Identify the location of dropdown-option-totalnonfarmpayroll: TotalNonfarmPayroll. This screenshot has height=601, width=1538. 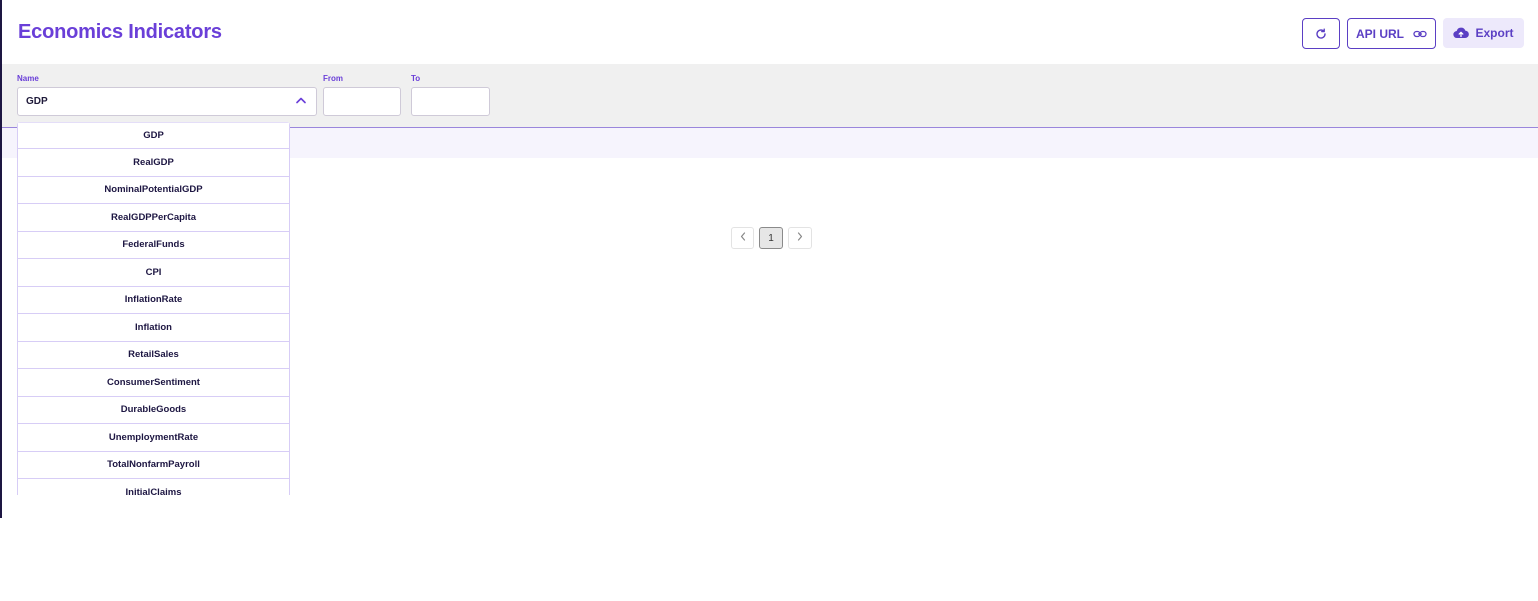
(153, 464).